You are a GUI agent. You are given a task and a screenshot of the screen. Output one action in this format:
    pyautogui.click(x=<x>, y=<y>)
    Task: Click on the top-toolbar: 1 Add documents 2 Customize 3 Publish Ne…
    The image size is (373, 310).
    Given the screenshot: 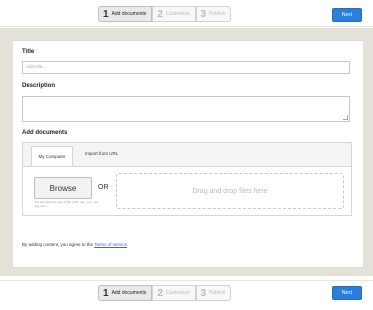 What is the action you would take?
    pyautogui.click(x=186, y=13)
    